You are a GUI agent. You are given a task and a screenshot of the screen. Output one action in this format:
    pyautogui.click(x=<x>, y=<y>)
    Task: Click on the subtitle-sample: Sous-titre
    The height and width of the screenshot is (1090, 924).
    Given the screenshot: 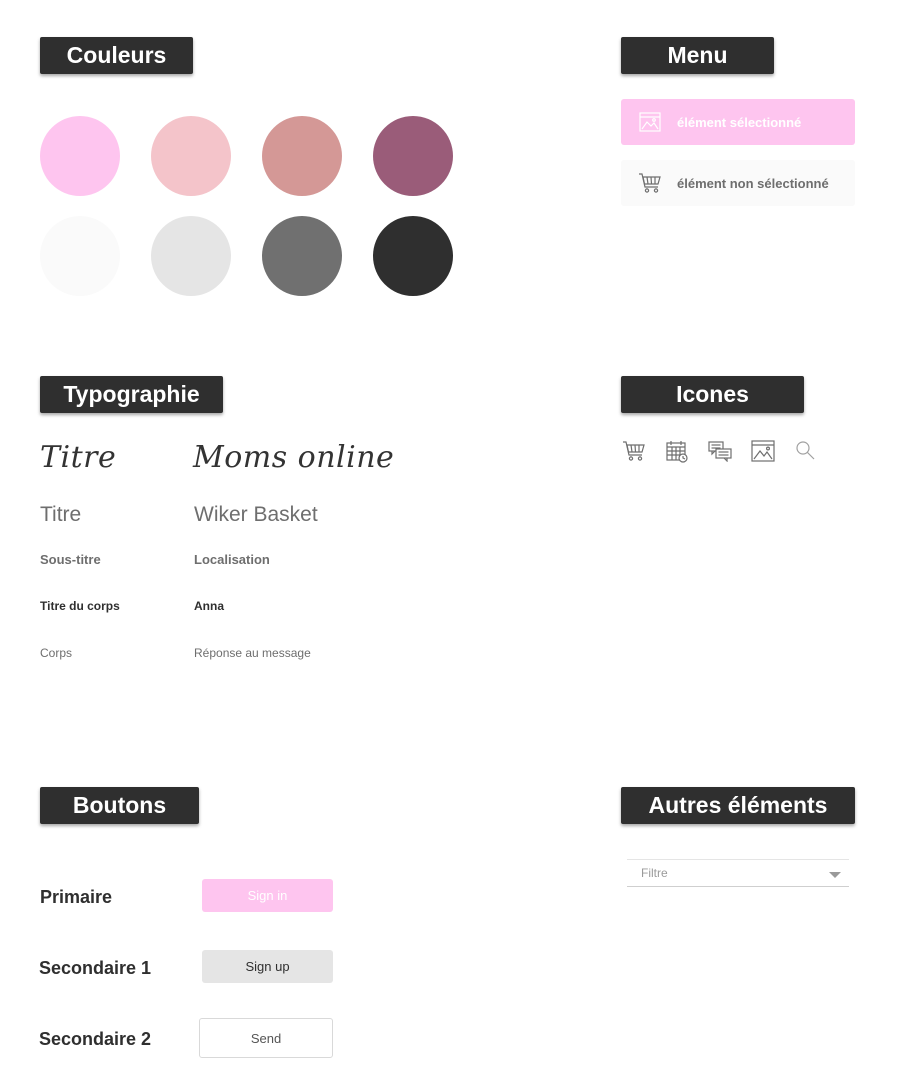 What is the action you would take?
    pyautogui.click(x=70, y=559)
    